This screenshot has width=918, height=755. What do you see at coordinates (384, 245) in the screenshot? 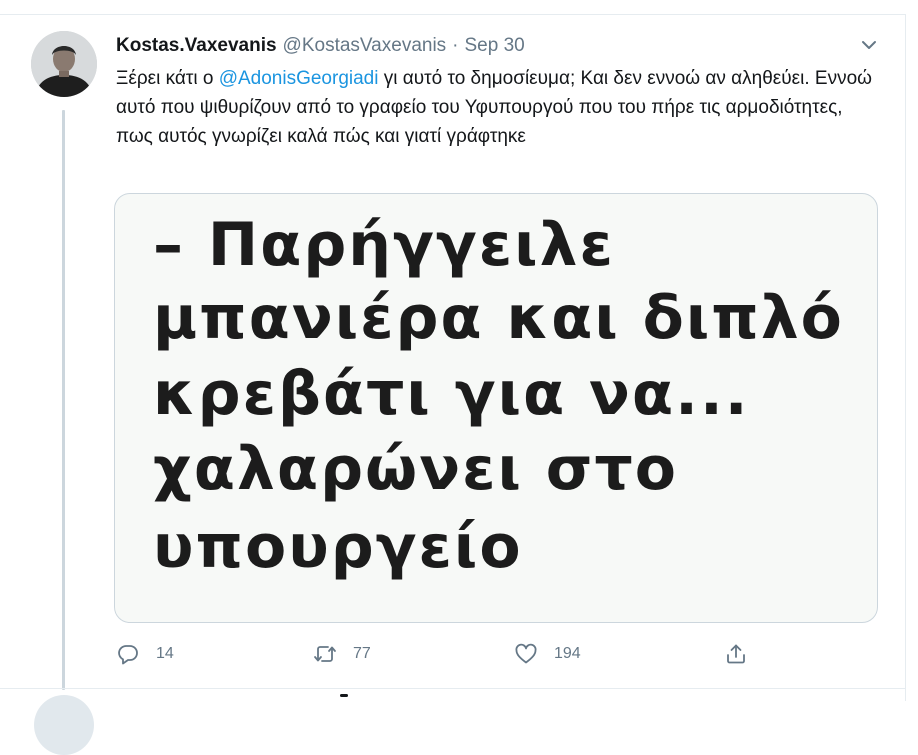
I see `media-text-line: – Παρήγγειλε` at bounding box center [384, 245].